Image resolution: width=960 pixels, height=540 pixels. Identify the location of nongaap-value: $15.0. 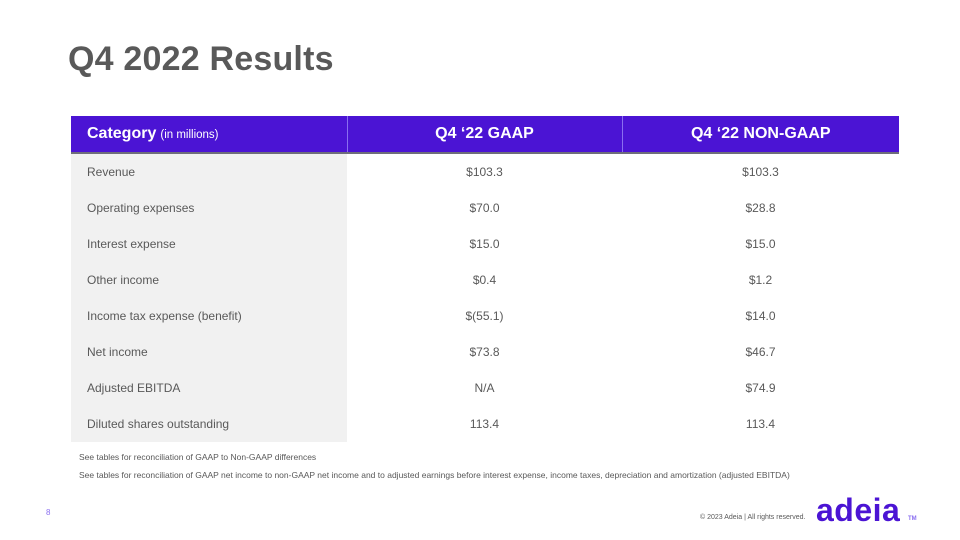
(760, 244).